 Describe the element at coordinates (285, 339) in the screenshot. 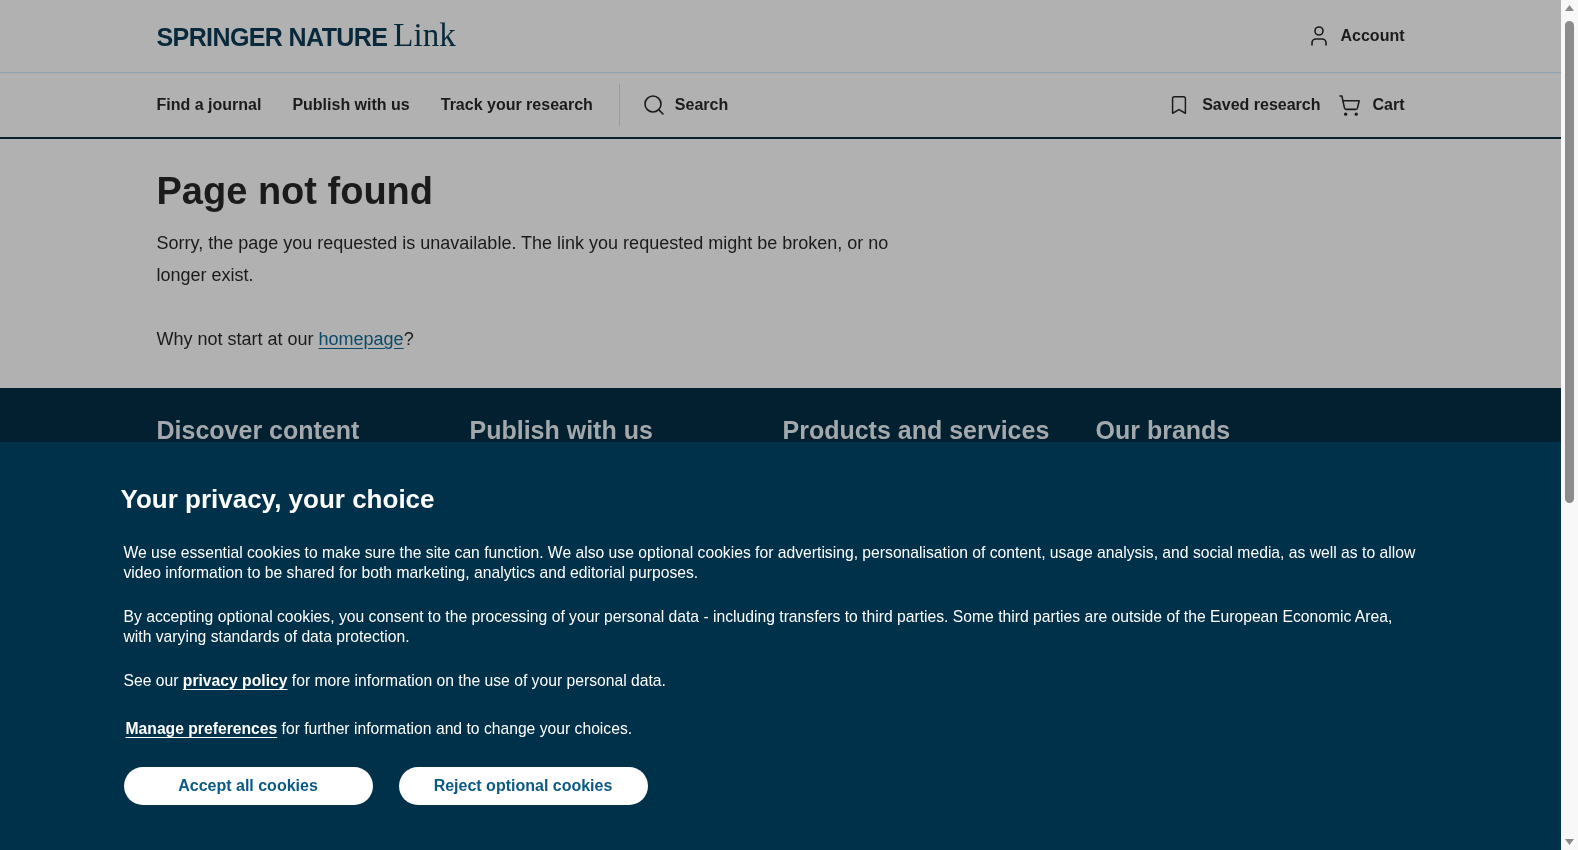

I see `homepage-prompt: Why not start at our homepage?` at that location.